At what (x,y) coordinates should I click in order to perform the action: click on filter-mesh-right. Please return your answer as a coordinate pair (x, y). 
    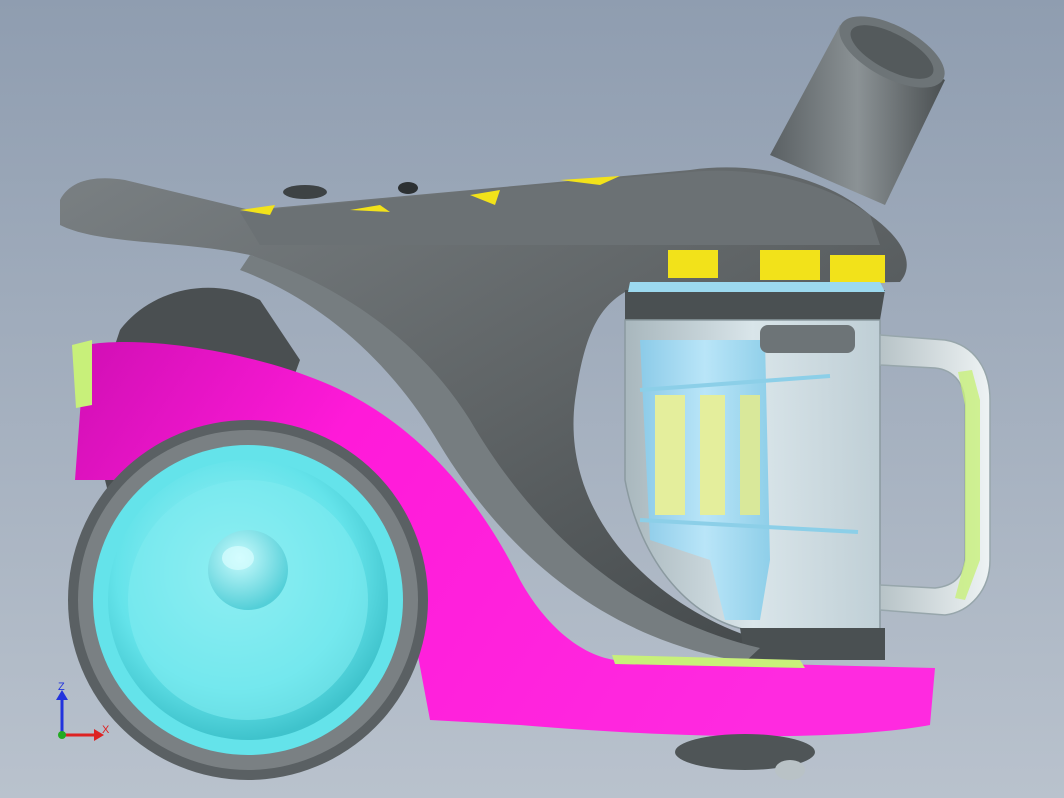
    Looking at the image, I should click on (712, 455).